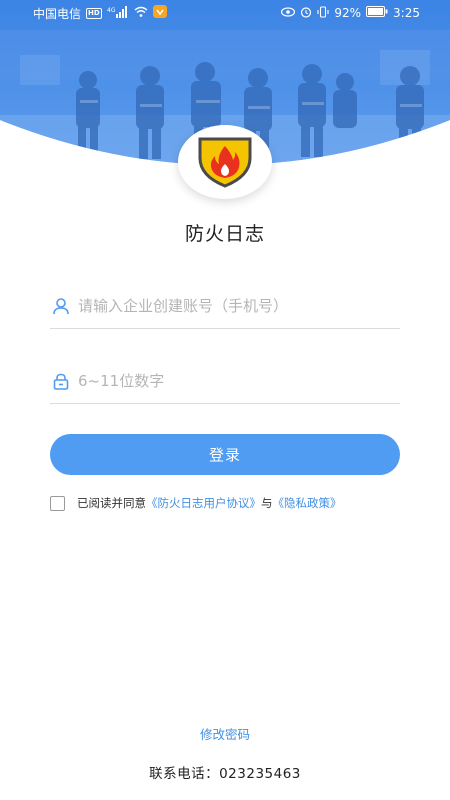 The height and width of the screenshot is (800, 450). I want to click on agreement-joiner: 与, so click(267, 503).